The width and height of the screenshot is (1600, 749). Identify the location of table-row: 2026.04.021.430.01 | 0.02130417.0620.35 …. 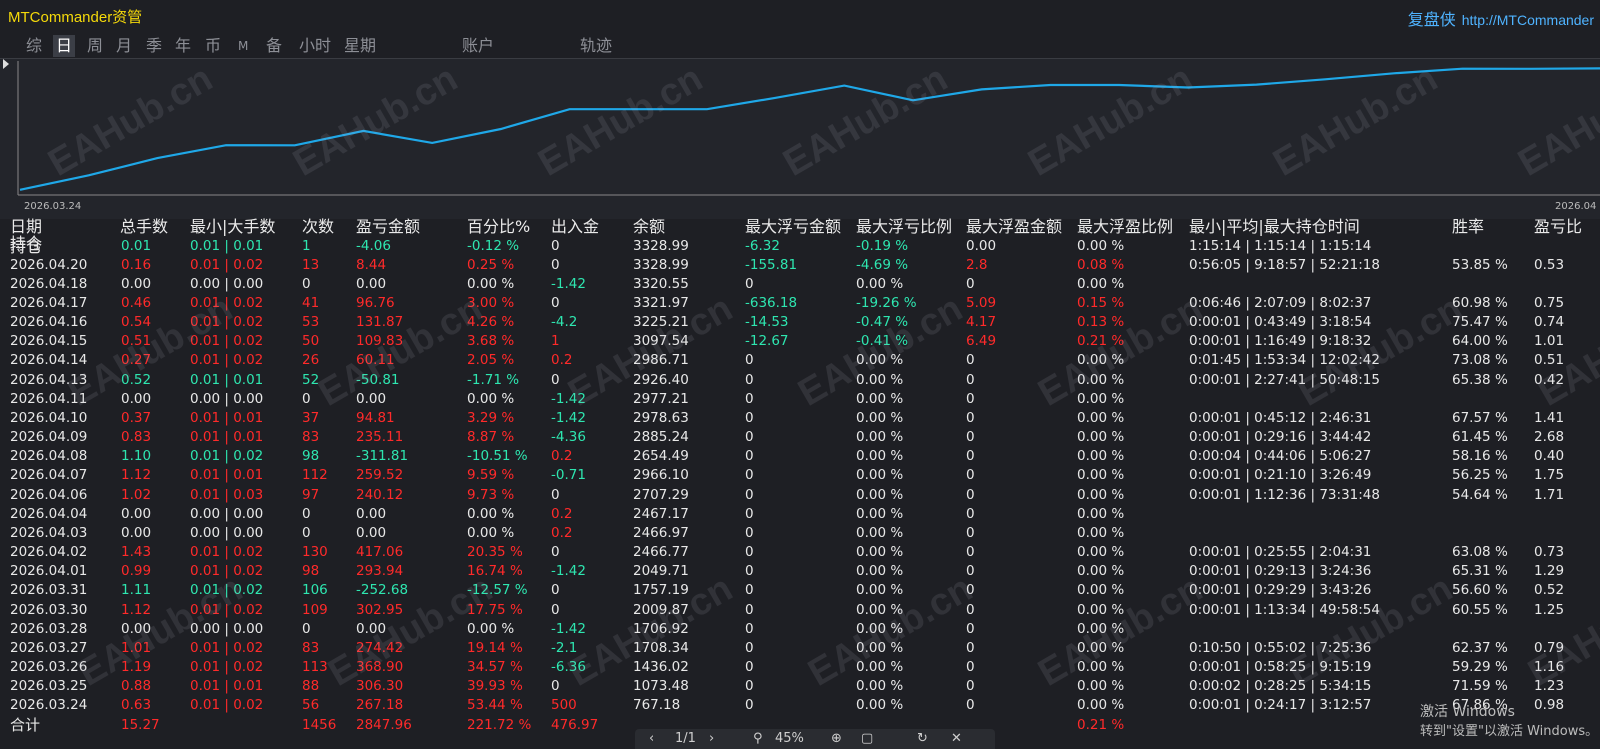
(800, 553).